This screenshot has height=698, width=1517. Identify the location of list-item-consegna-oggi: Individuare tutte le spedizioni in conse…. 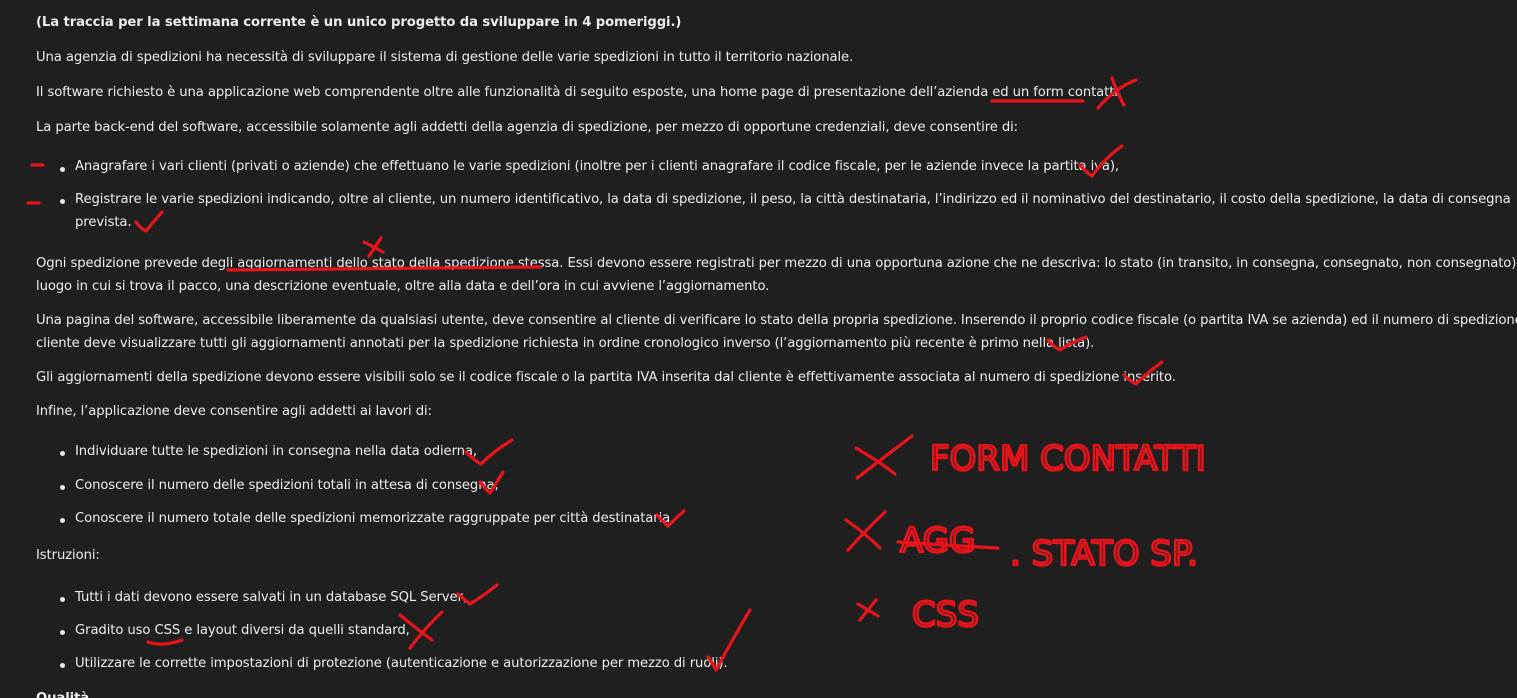
(276, 451).